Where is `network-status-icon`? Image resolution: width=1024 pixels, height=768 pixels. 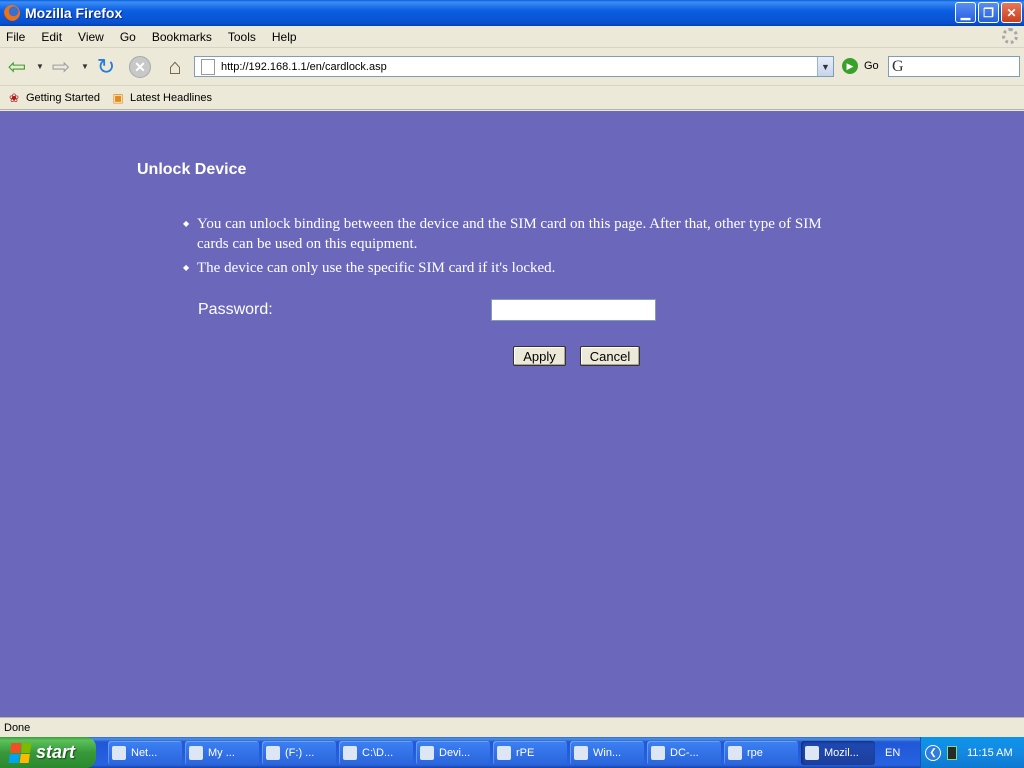
network-status-icon is located at coordinates (952, 752).